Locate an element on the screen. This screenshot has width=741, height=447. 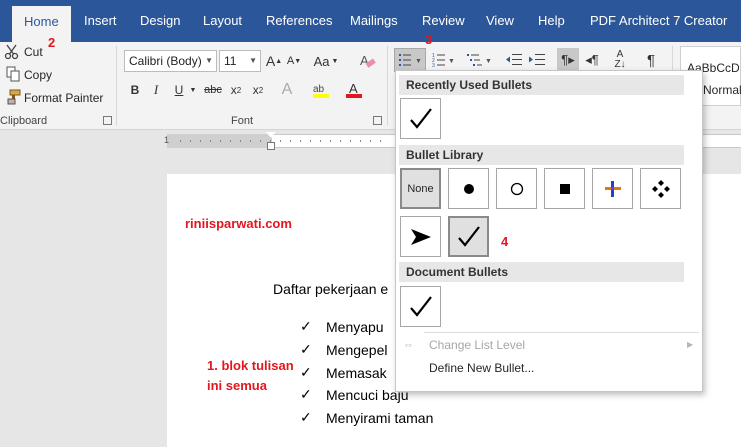
clear-formatting-icon: A is located at coordinates (367, 61).